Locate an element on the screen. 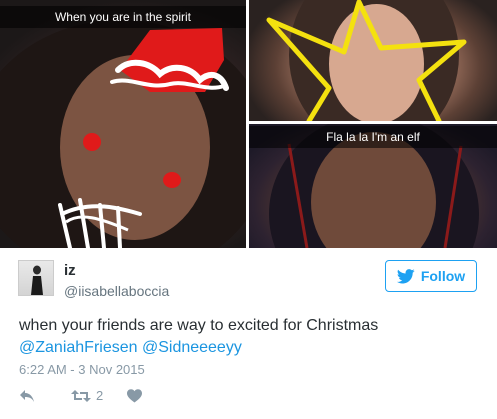 The height and width of the screenshot is (419, 497). retweet-icon is located at coordinates (81, 395).